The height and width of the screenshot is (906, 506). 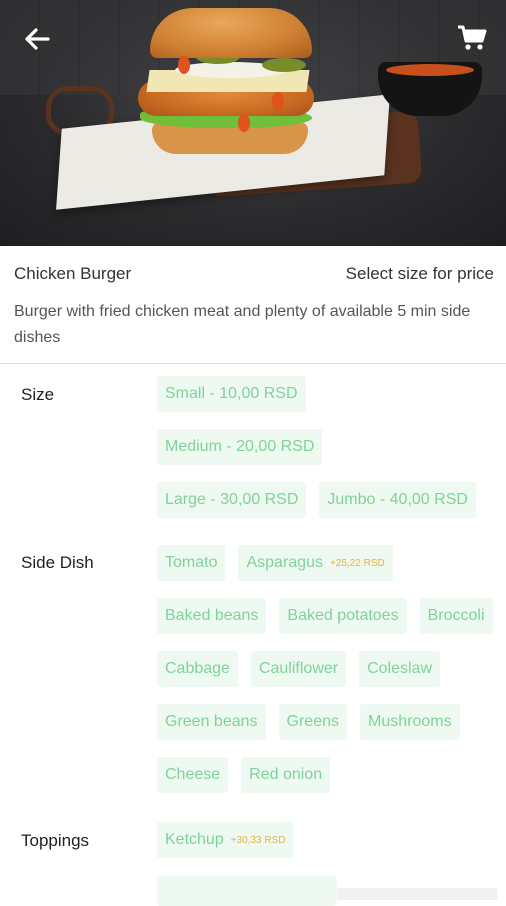 I want to click on sauce, so click(x=430, y=70).